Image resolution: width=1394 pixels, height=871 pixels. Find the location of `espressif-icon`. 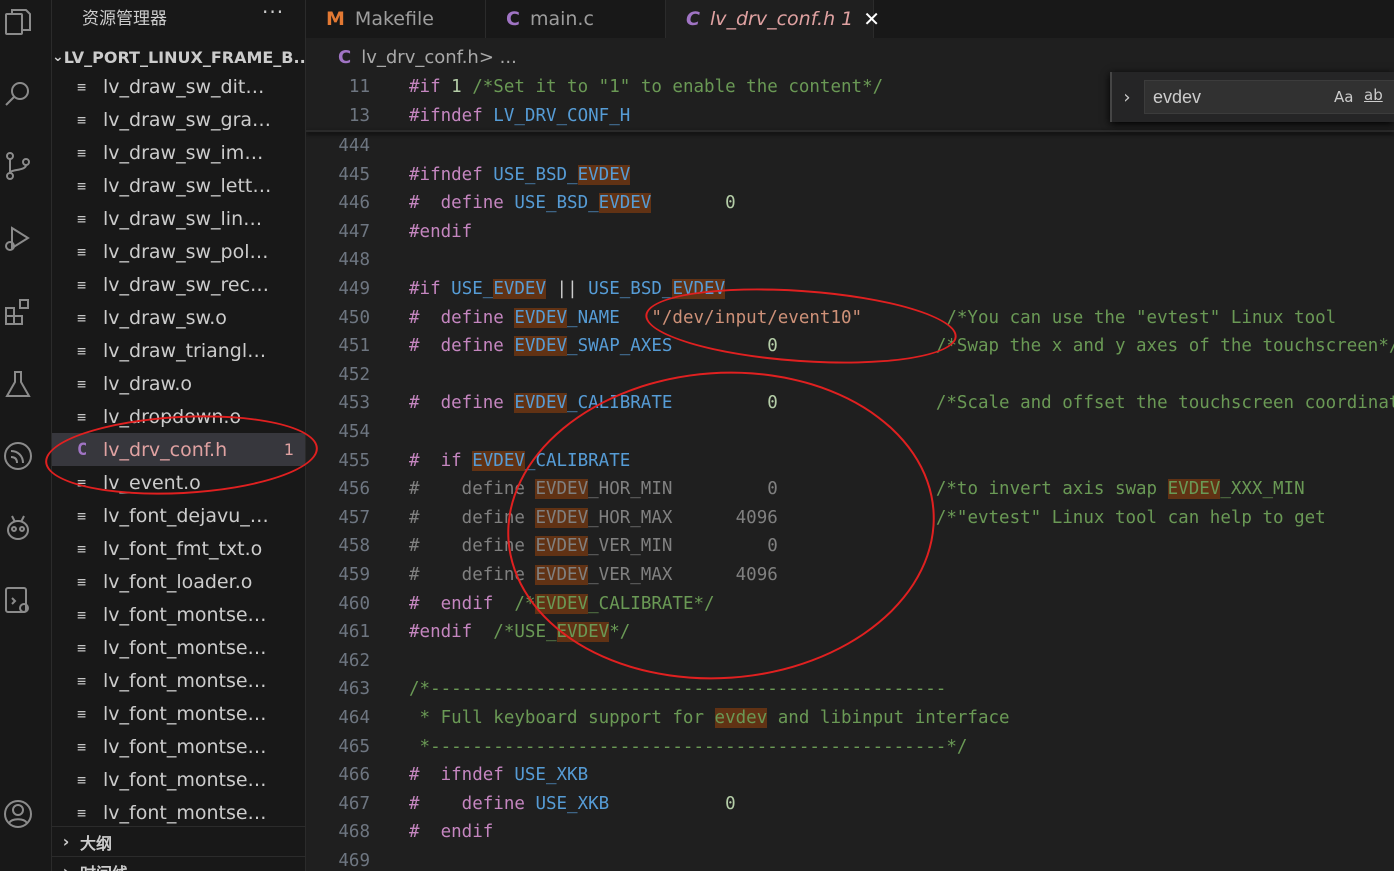

espressif-icon is located at coordinates (18, 456).